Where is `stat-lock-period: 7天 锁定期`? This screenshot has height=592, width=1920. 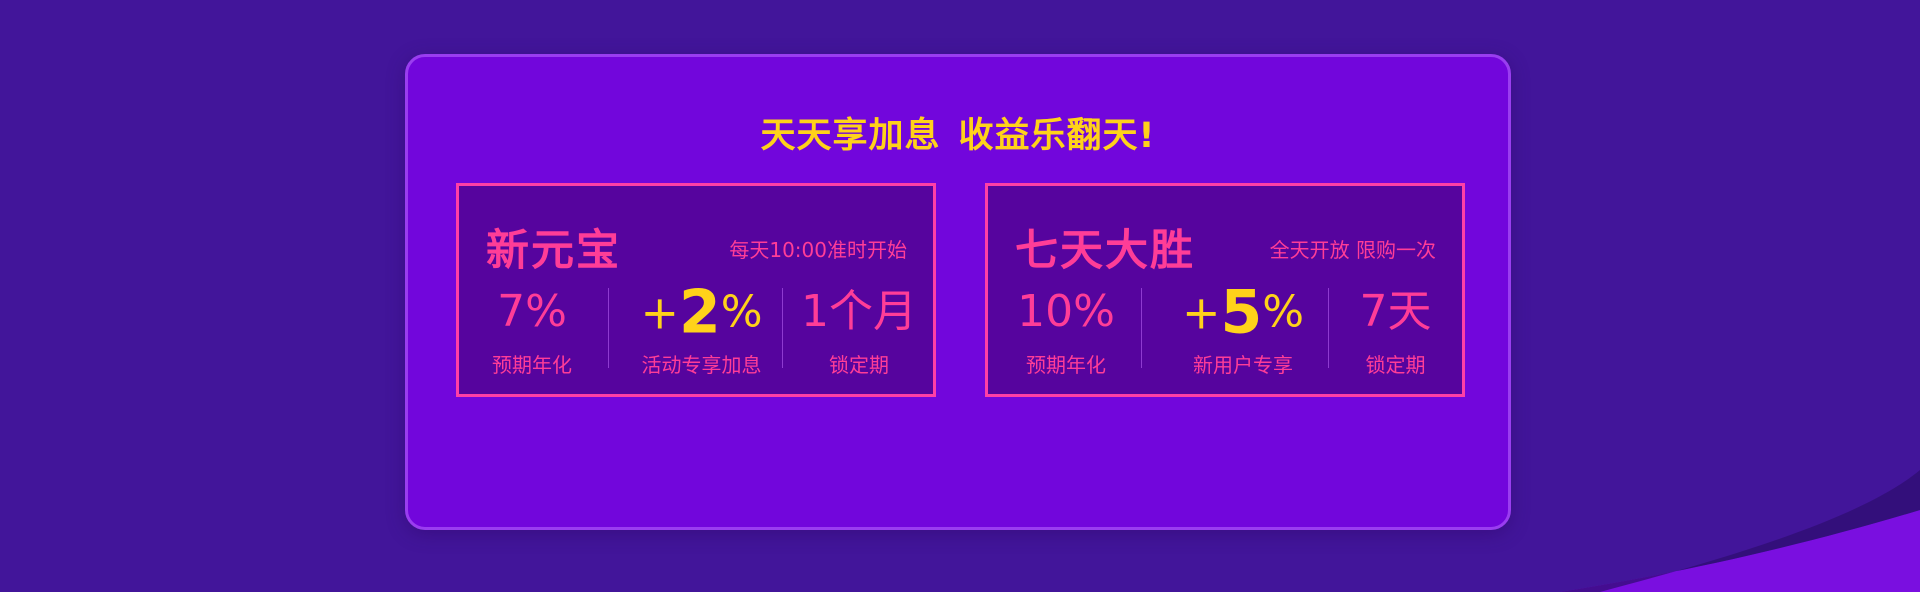
stat-lock-period: 7天 锁定期 is located at coordinates (1395, 329).